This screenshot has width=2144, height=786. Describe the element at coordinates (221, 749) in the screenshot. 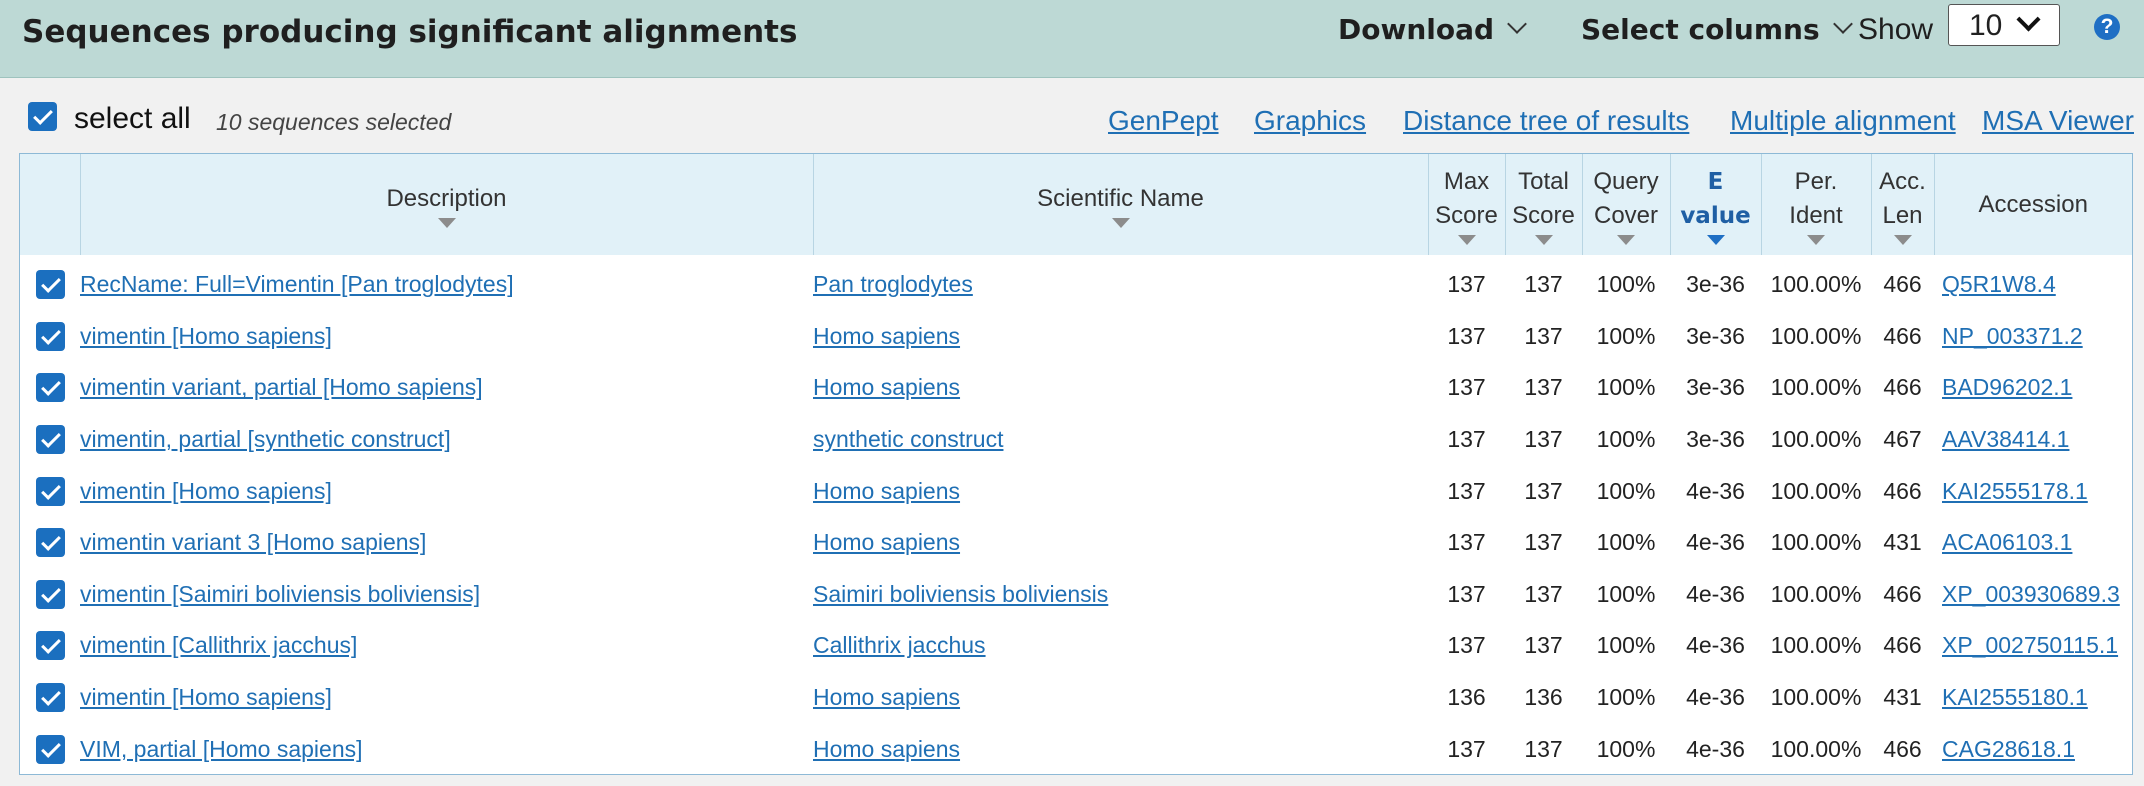

I see `description-link: VIM, partial [Homo sapiens]` at that location.